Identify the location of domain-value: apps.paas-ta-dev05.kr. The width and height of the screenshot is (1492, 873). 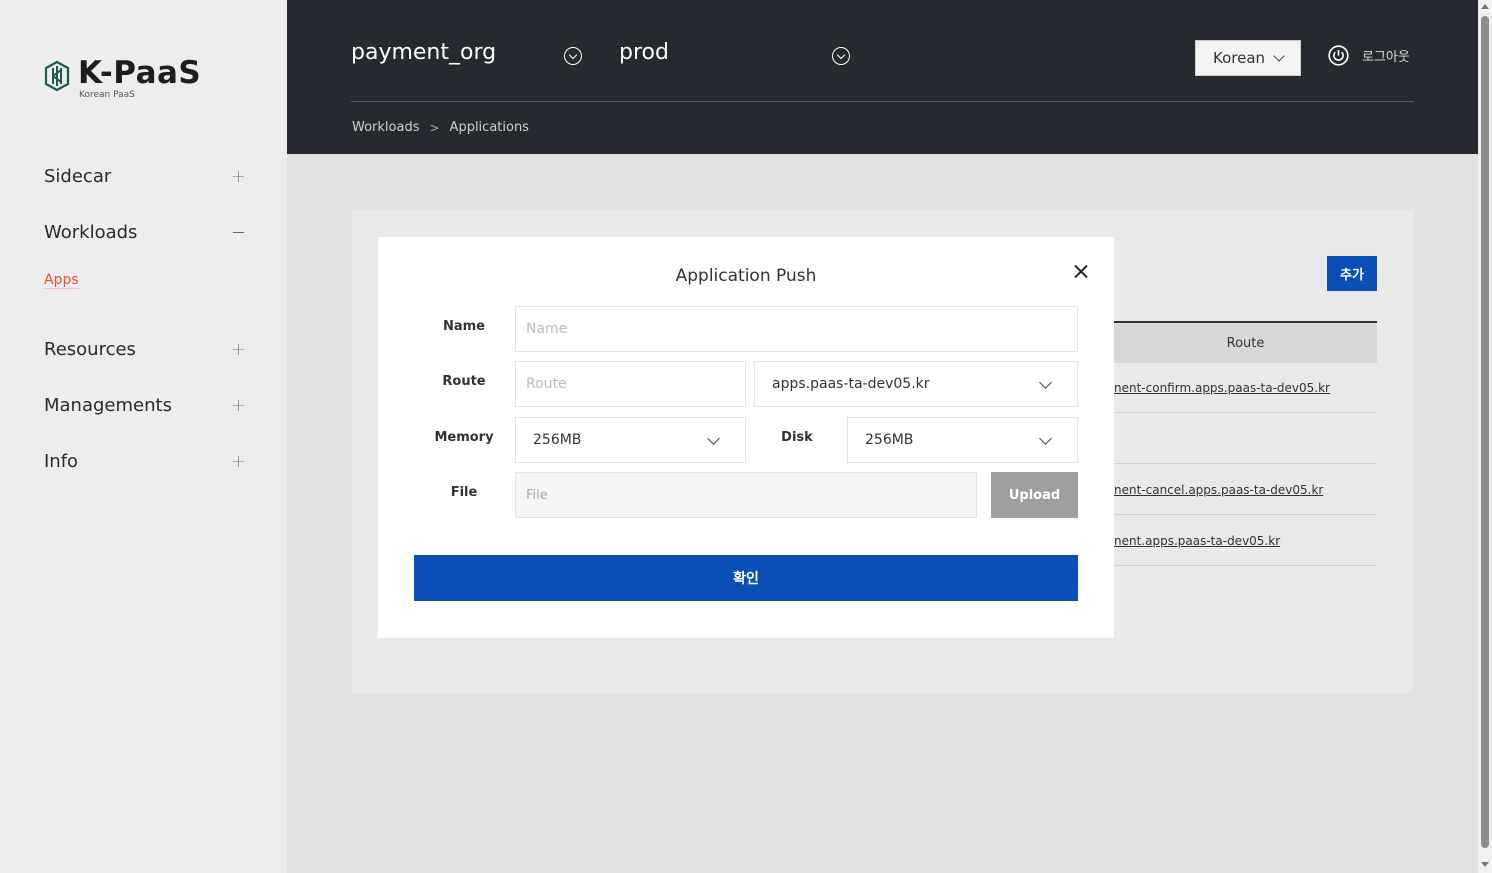
(851, 384).